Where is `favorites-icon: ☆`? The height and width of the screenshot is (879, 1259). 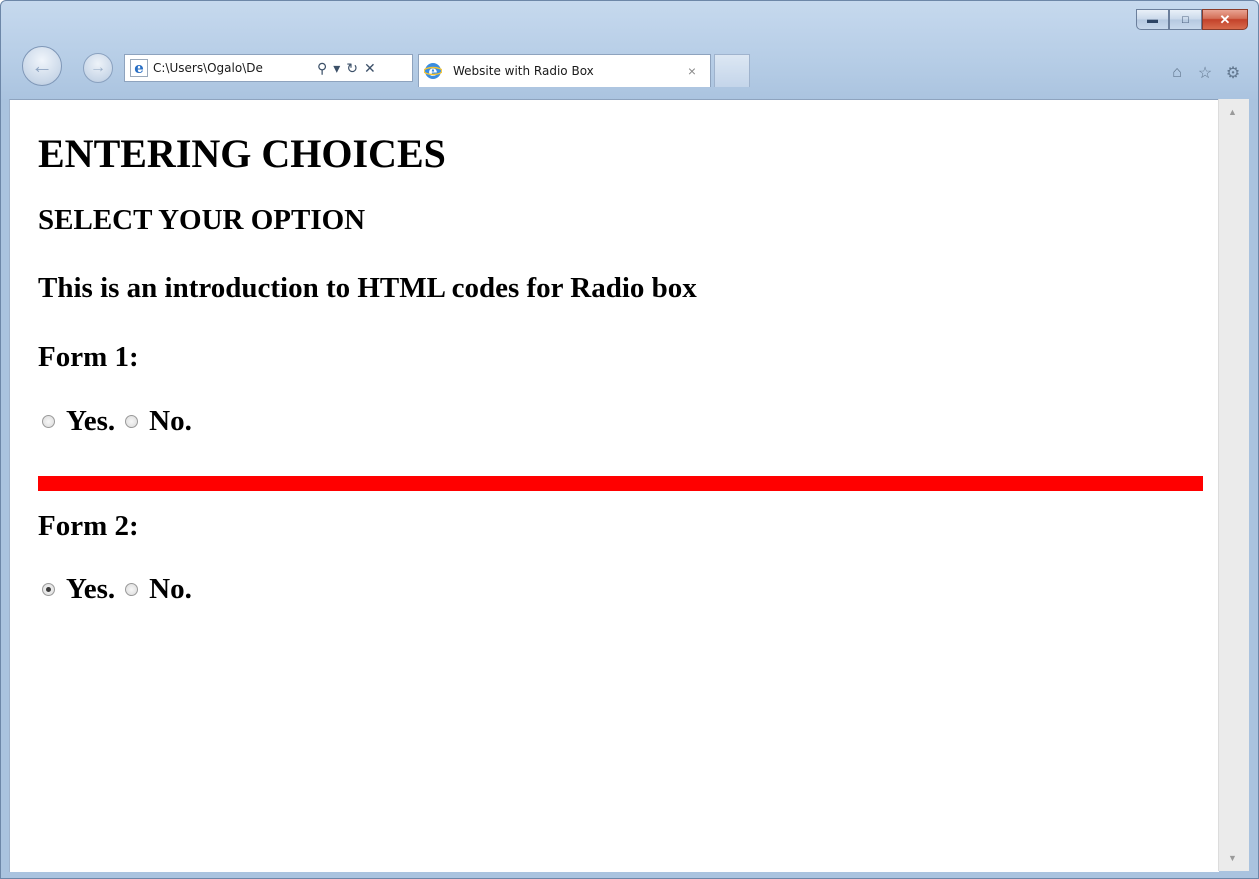
favorites-icon: ☆ is located at coordinates (1205, 73).